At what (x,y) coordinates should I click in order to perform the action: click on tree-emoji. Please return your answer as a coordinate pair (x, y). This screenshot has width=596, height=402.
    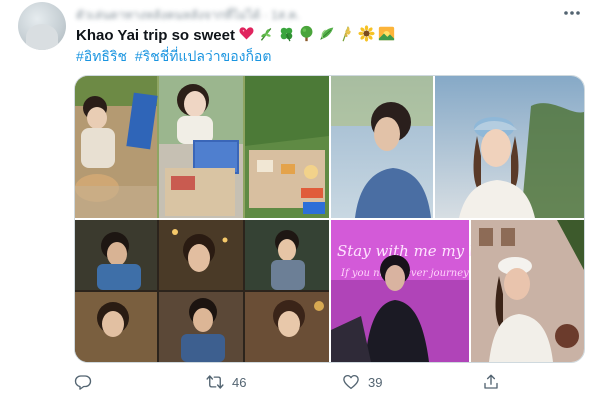
    Looking at the image, I should click on (306, 33).